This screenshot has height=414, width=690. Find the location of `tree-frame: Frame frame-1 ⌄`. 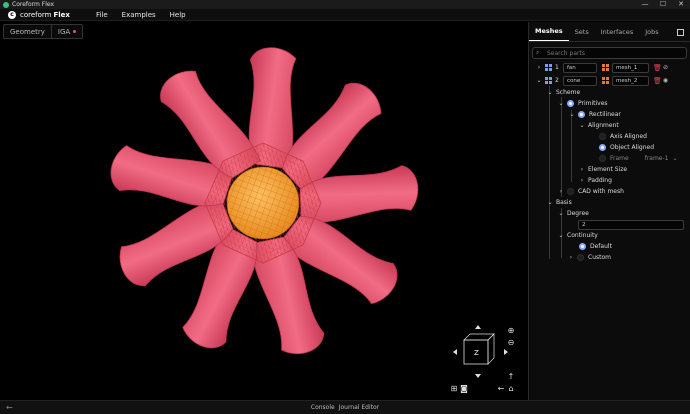

tree-frame: Frame frame-1 ⌄ is located at coordinates (609, 158).